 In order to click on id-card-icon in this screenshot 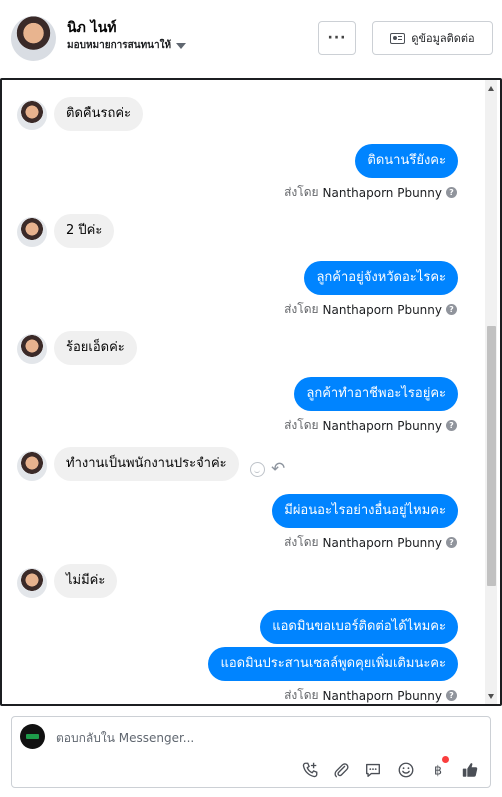, I will do `click(398, 38)`.